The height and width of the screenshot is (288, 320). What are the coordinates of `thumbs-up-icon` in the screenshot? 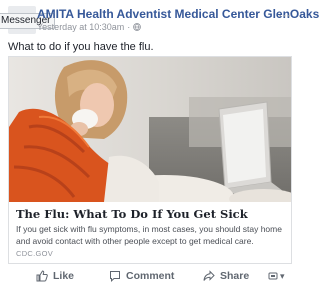 It's located at (42, 276).